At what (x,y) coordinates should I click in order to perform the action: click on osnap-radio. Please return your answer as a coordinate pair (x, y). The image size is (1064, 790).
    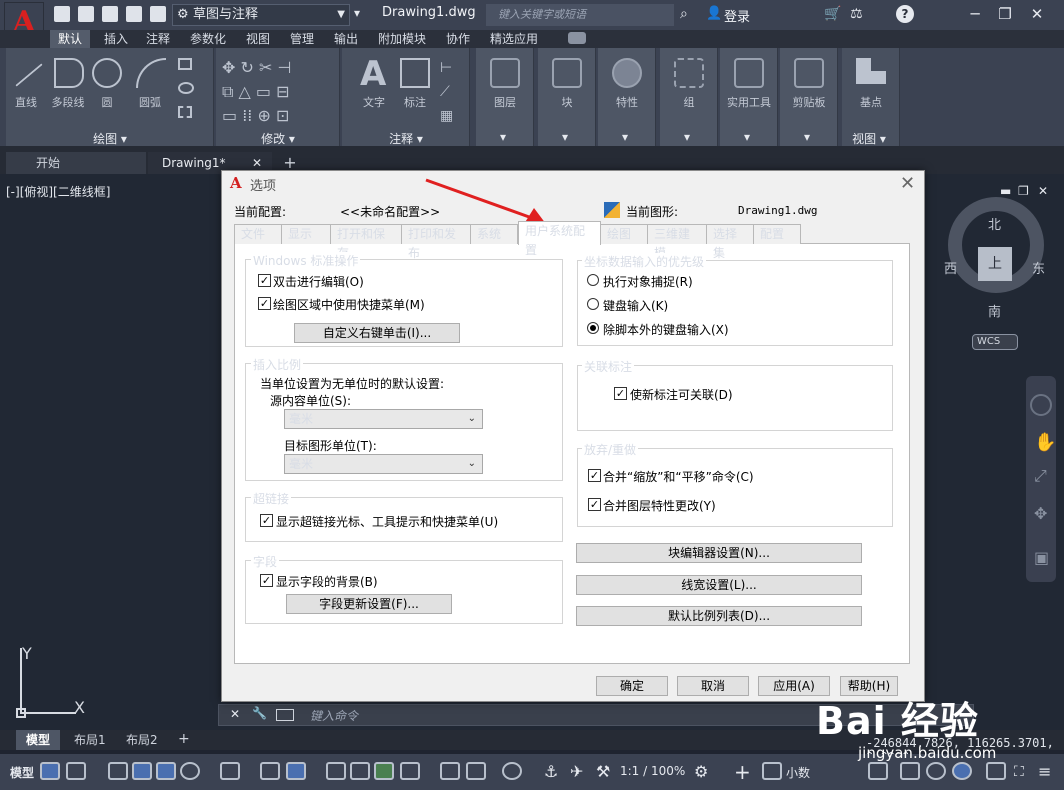
    Looking at the image, I should click on (593, 280).